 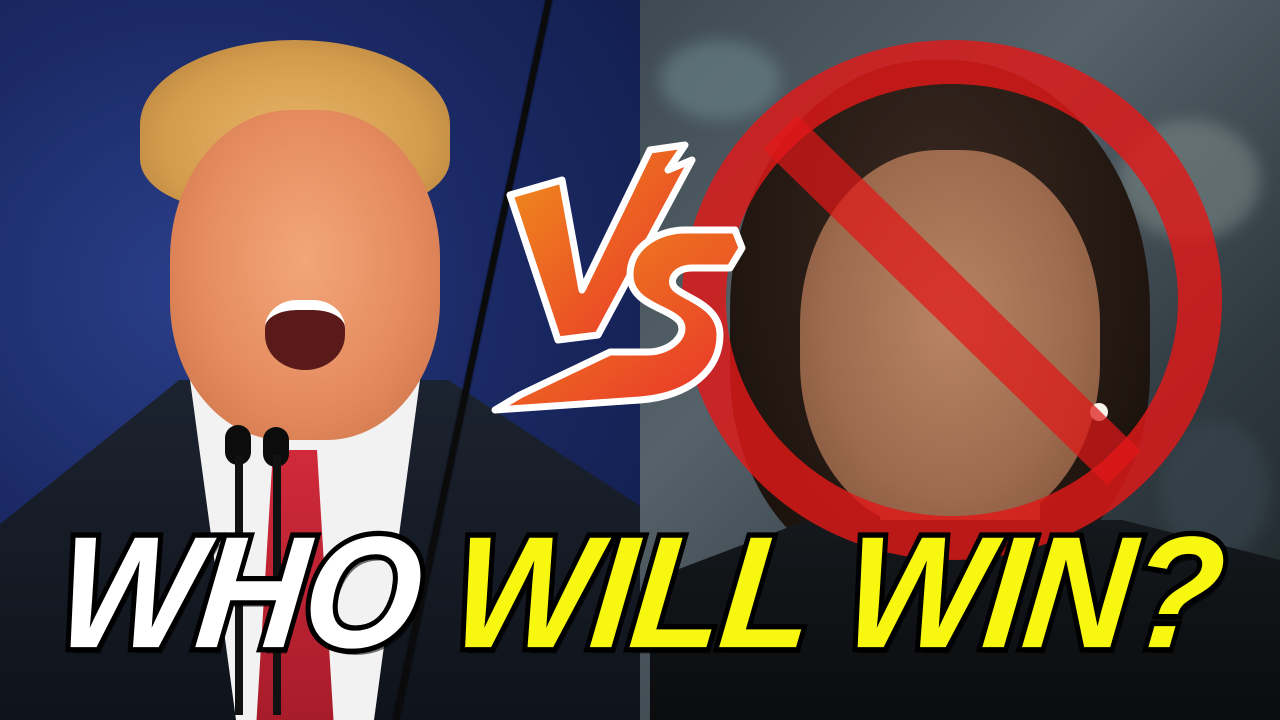 I want to click on vs-badge: VS, so click(x=613, y=272).